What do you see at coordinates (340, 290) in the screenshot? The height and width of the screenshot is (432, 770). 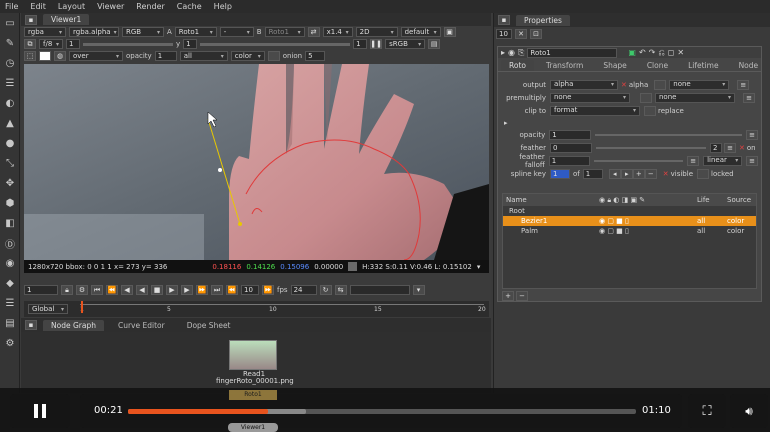 I see `bounce-icon: ⇆` at bounding box center [340, 290].